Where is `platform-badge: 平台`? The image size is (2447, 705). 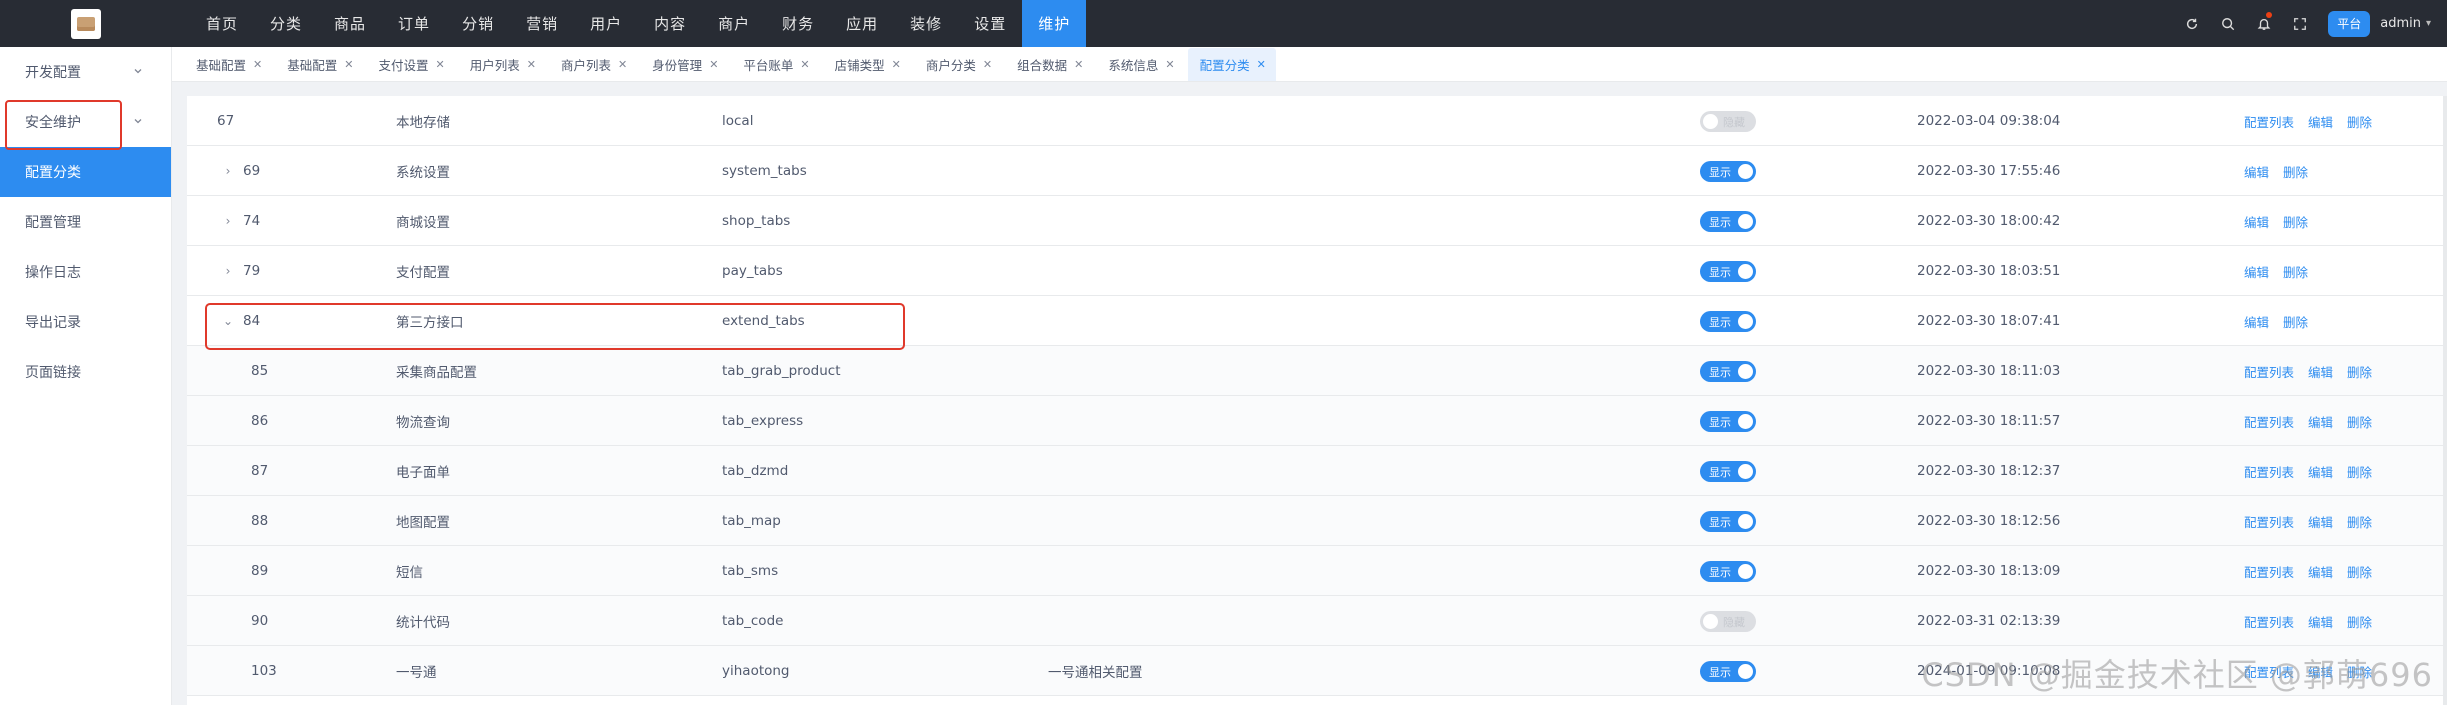 platform-badge: 平台 is located at coordinates (2349, 23).